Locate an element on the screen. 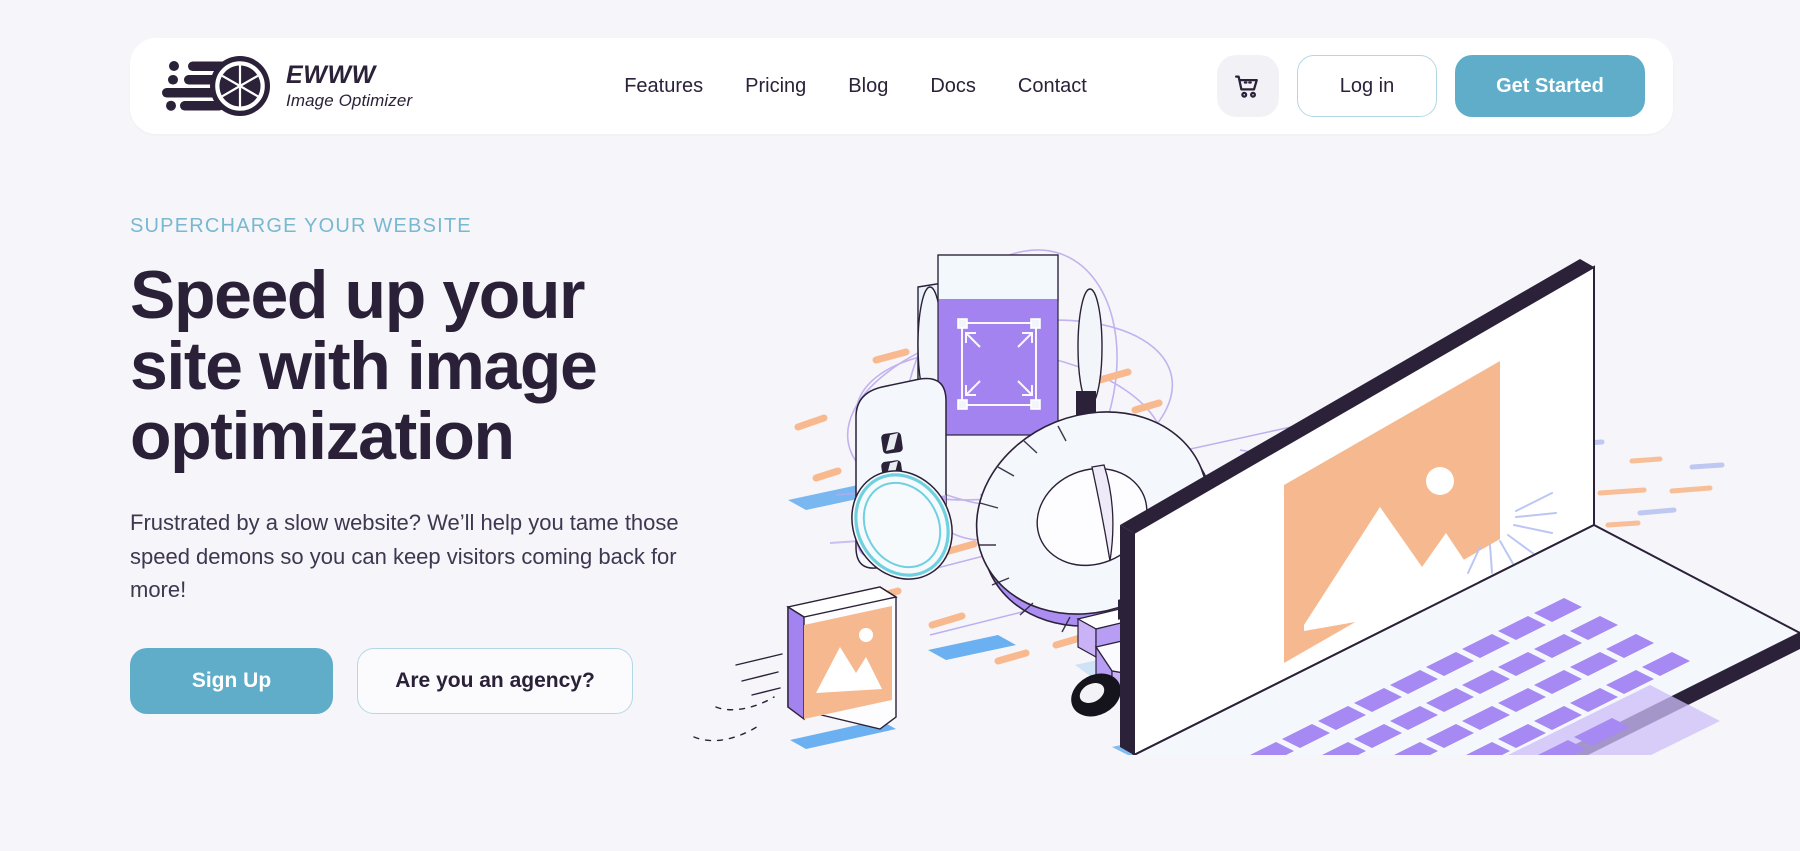  logo-subtitle: Image Optimizer is located at coordinates (349, 100).